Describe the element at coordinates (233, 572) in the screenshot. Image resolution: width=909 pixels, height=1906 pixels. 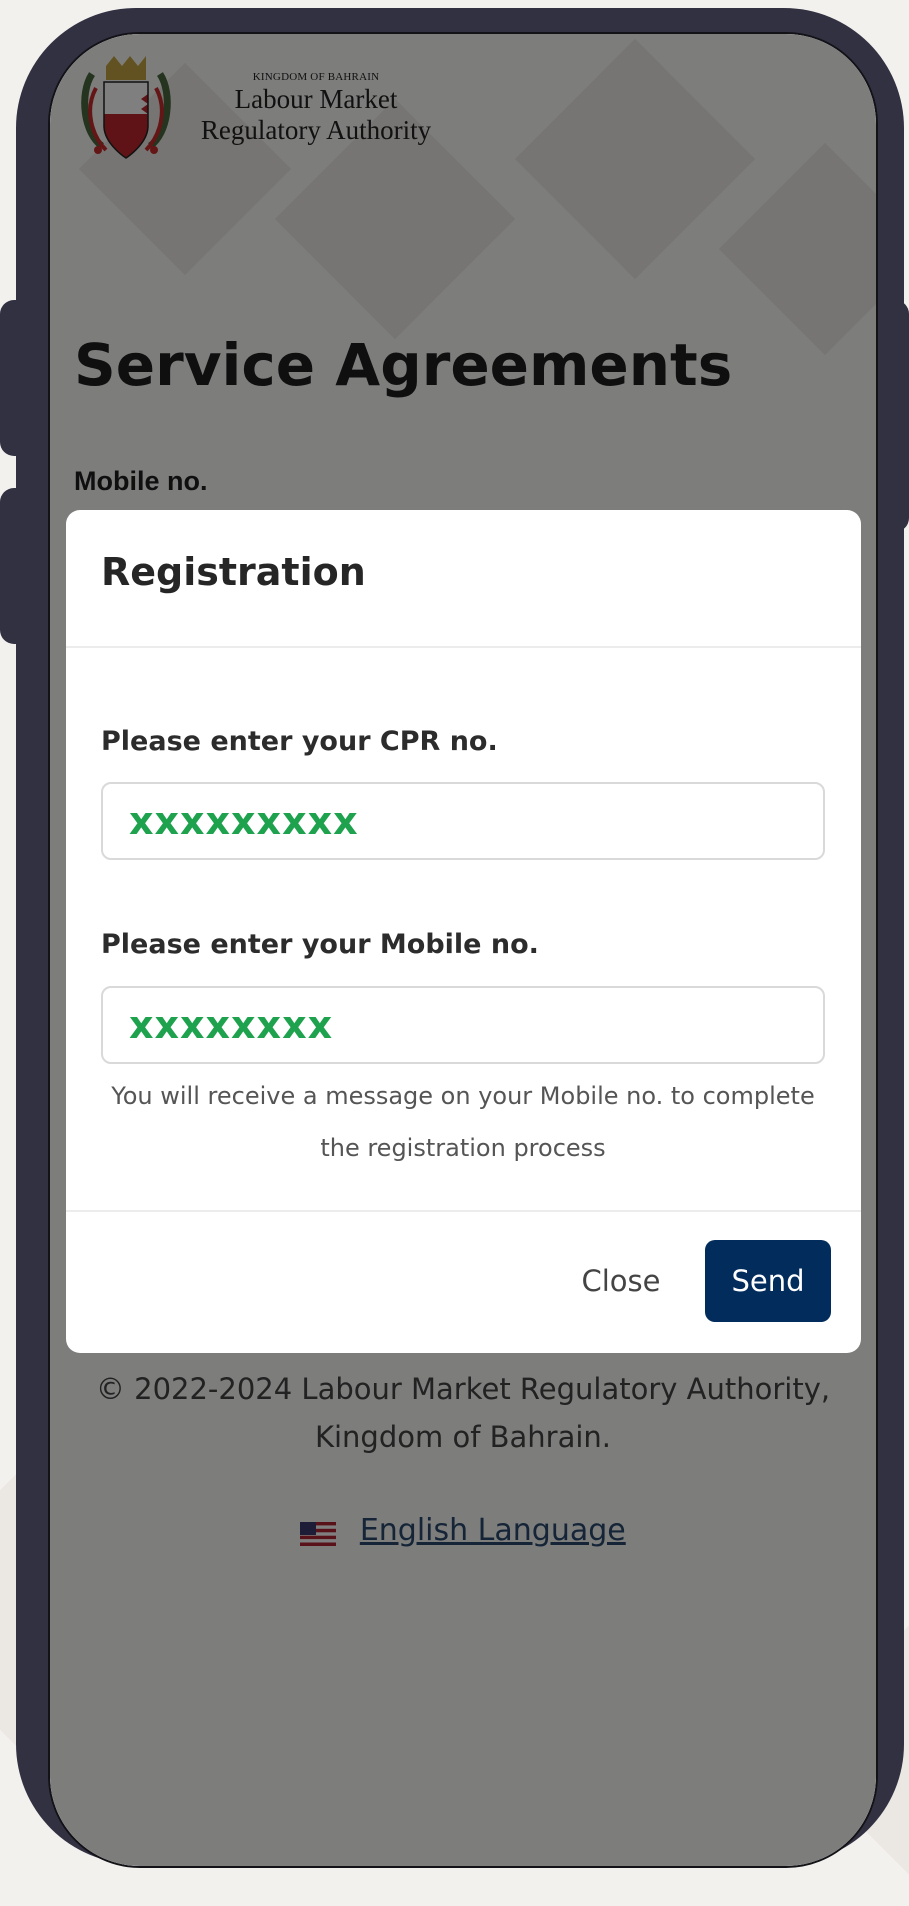
I see `dialog-title: Registration` at that location.